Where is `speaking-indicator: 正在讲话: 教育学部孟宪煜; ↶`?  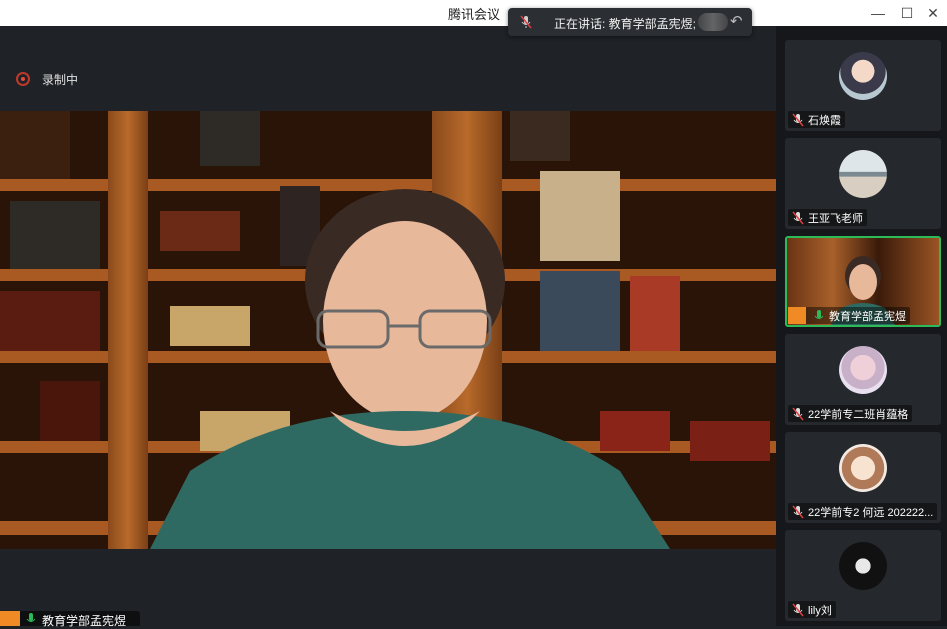 speaking-indicator: 正在讲话: 教育学部孟宪煜; ↶ is located at coordinates (630, 22).